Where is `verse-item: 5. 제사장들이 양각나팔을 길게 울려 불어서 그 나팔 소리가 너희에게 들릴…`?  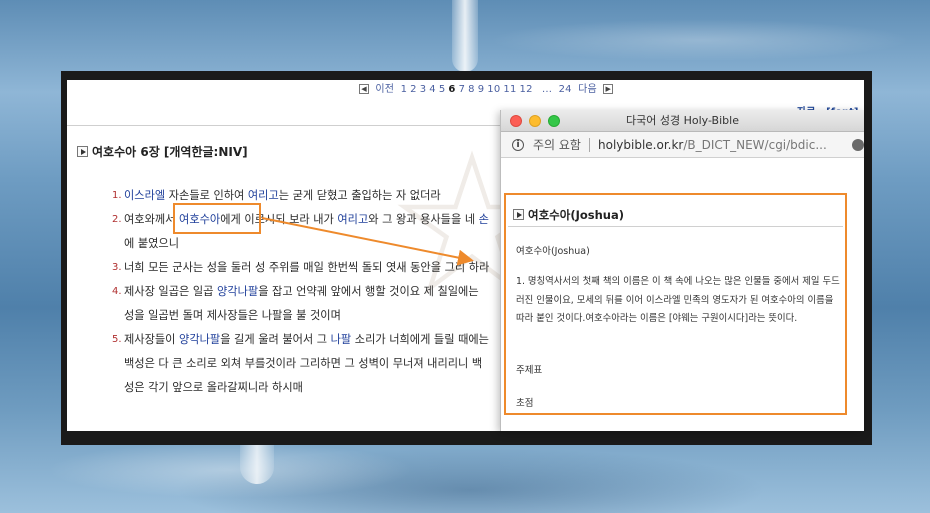 verse-item: 5. 제사장들이 양각나팔을 길게 울려 불어서 그 나팔 소리가 너희에게 들릴… is located at coordinates (302, 364).